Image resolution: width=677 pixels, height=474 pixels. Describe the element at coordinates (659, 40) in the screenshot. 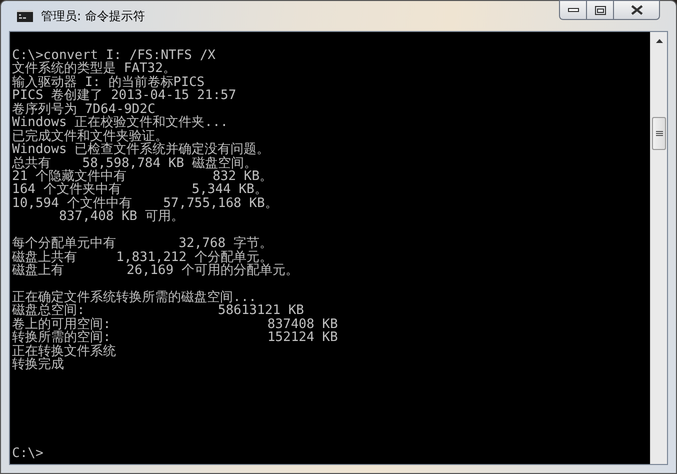

I see `up-arrow-icon` at that location.